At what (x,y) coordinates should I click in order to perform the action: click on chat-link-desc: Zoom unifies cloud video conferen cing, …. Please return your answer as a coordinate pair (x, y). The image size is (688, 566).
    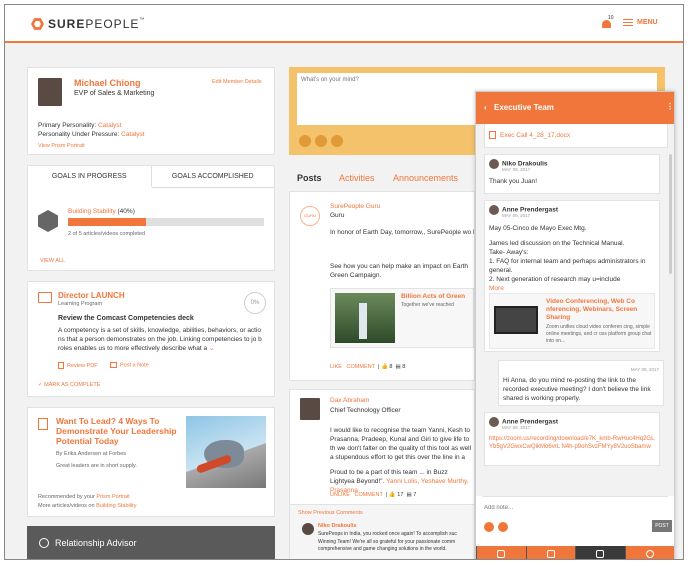
    Looking at the image, I should click on (599, 334).